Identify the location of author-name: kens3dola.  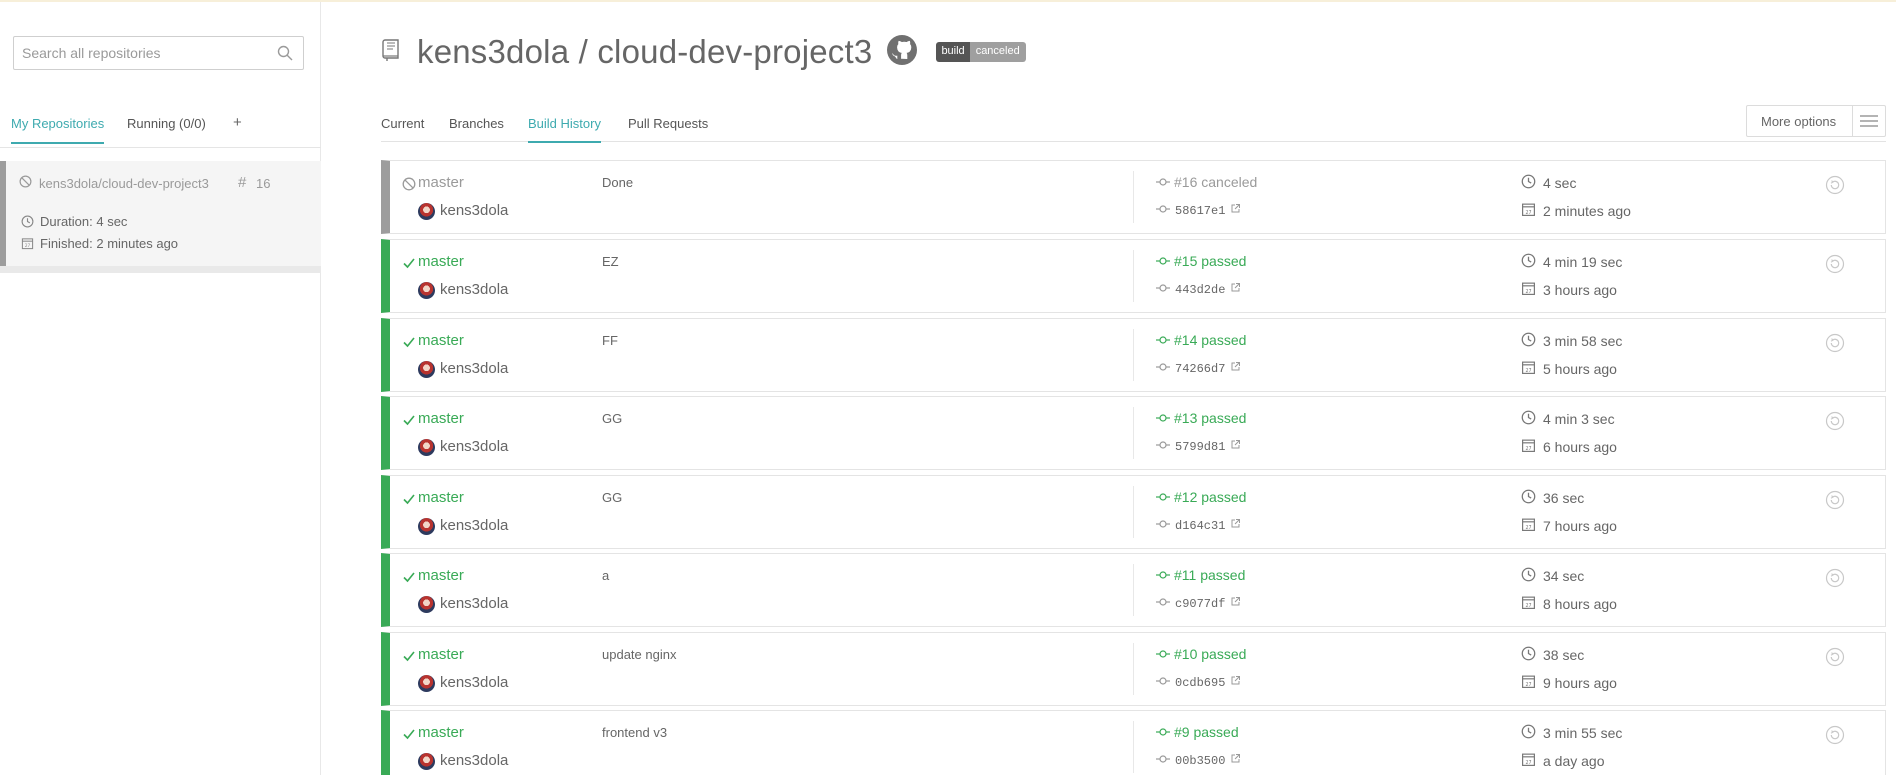
(474, 368).